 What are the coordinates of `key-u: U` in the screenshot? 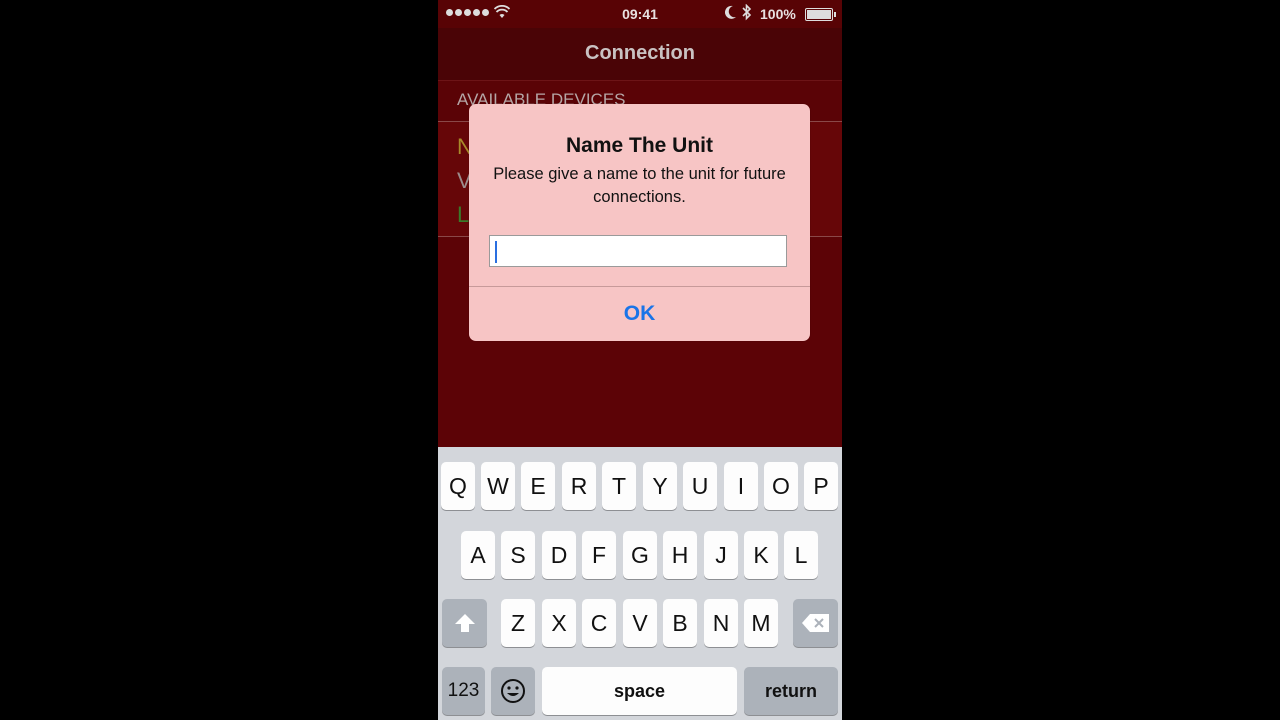 It's located at (700, 486).